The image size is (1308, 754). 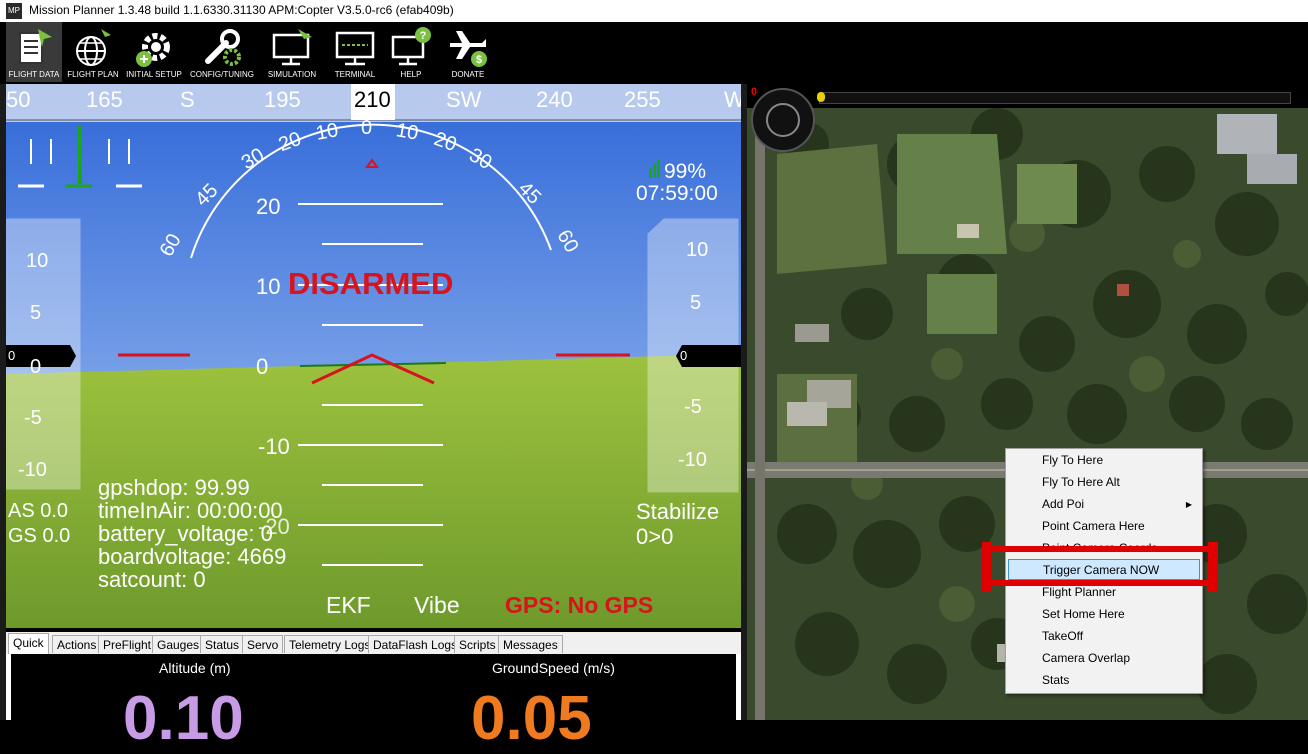 I want to click on info-line: satcount: 0, so click(x=152, y=579).